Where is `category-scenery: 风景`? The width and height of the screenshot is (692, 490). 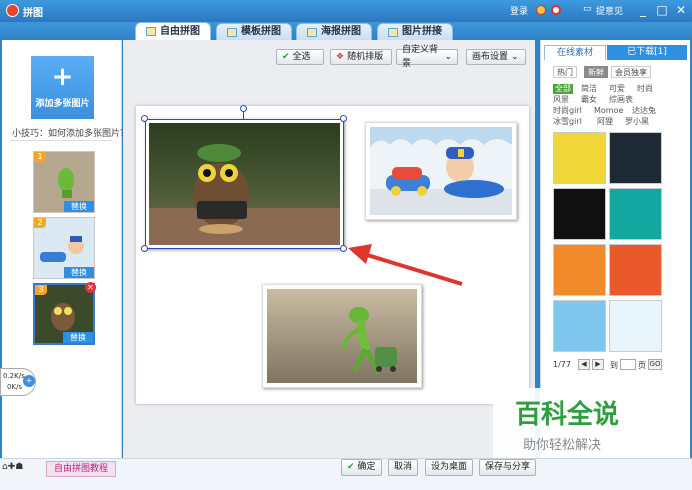
category-scenery: 风景 is located at coordinates (561, 100).